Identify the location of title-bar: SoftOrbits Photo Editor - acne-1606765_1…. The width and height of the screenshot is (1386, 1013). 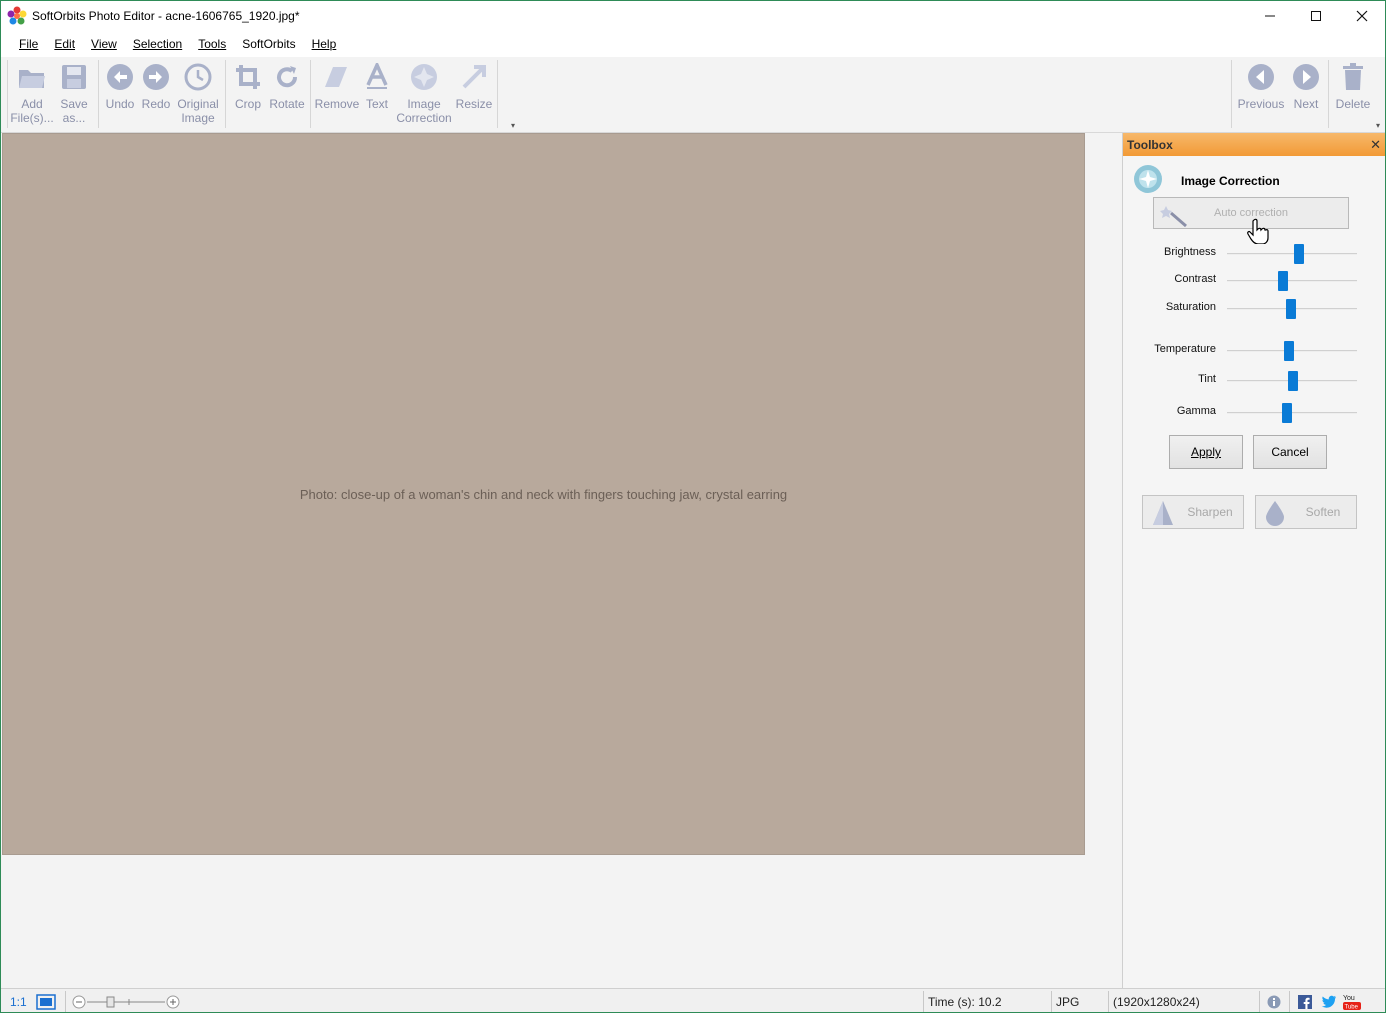
(693, 16).